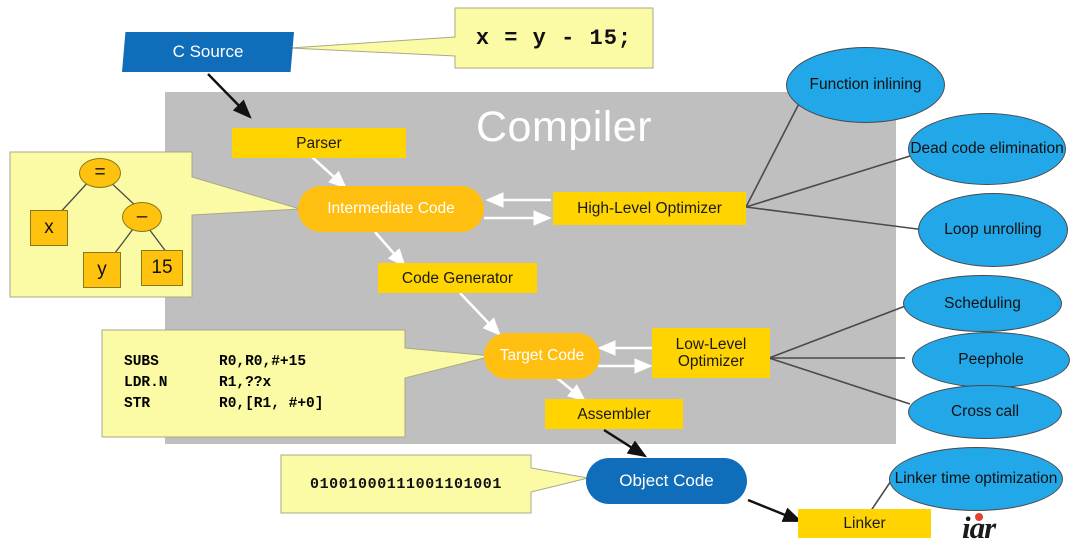 The width and height of the screenshot is (1080, 551). Describe the element at coordinates (775, 510) in the screenshot. I see `arrow-object-linker` at that location.